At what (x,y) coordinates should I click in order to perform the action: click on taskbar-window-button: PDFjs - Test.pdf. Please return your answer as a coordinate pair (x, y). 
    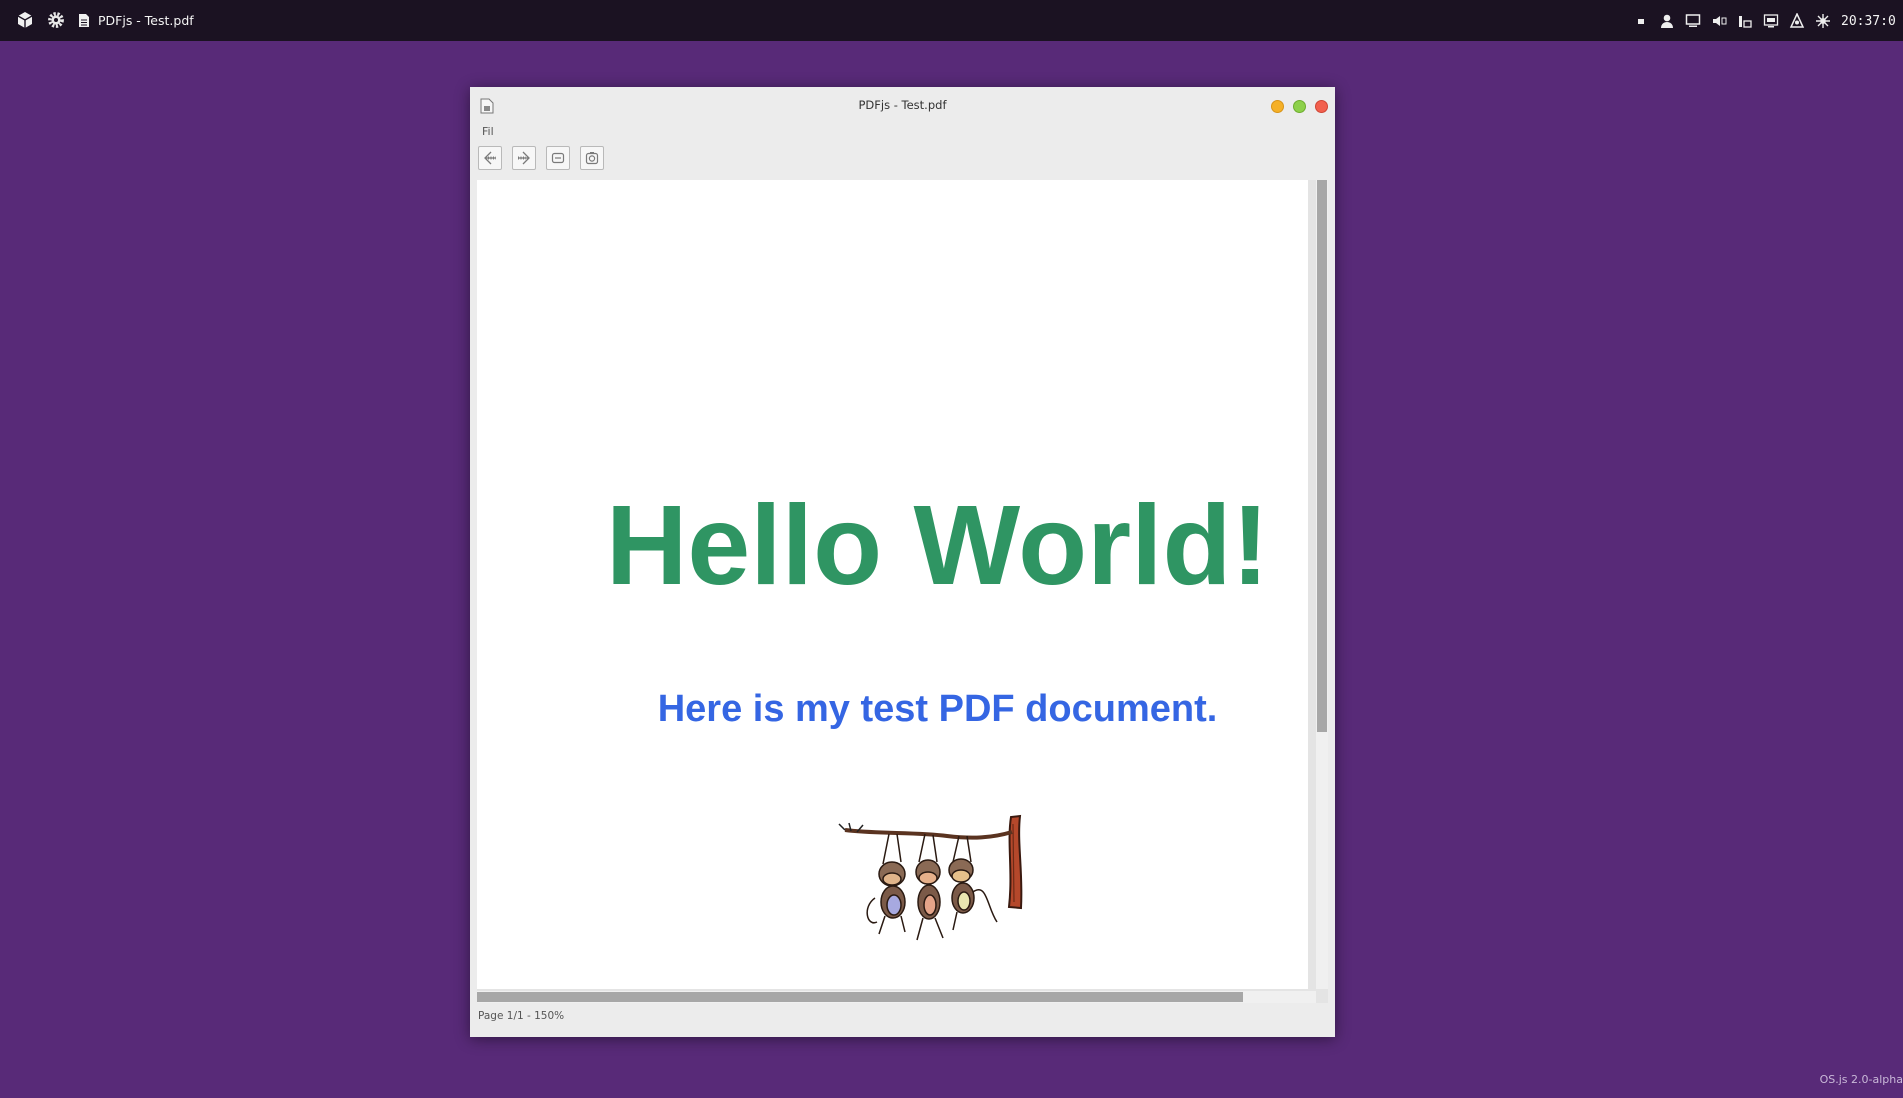
    Looking at the image, I should click on (136, 20).